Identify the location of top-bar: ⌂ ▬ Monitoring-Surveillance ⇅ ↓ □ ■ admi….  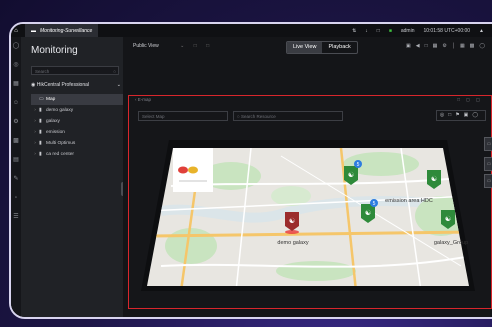
(251, 30).